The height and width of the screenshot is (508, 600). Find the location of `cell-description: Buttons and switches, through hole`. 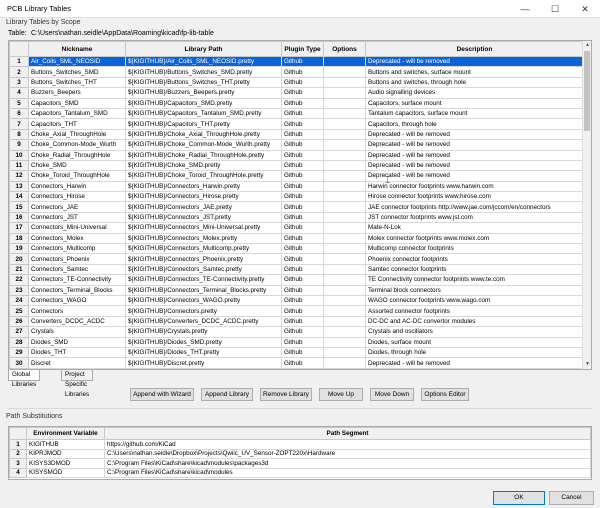

cell-description: Buttons and switches, through hole is located at coordinates (474, 82).